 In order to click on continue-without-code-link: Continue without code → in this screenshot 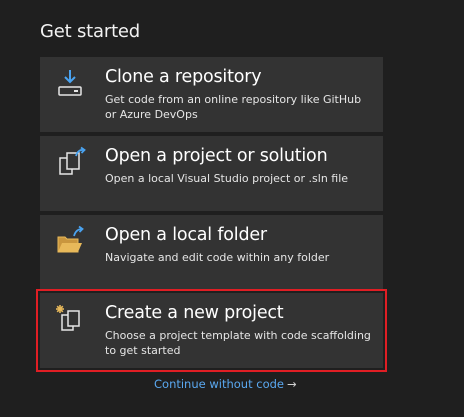, I will do `click(225, 384)`.